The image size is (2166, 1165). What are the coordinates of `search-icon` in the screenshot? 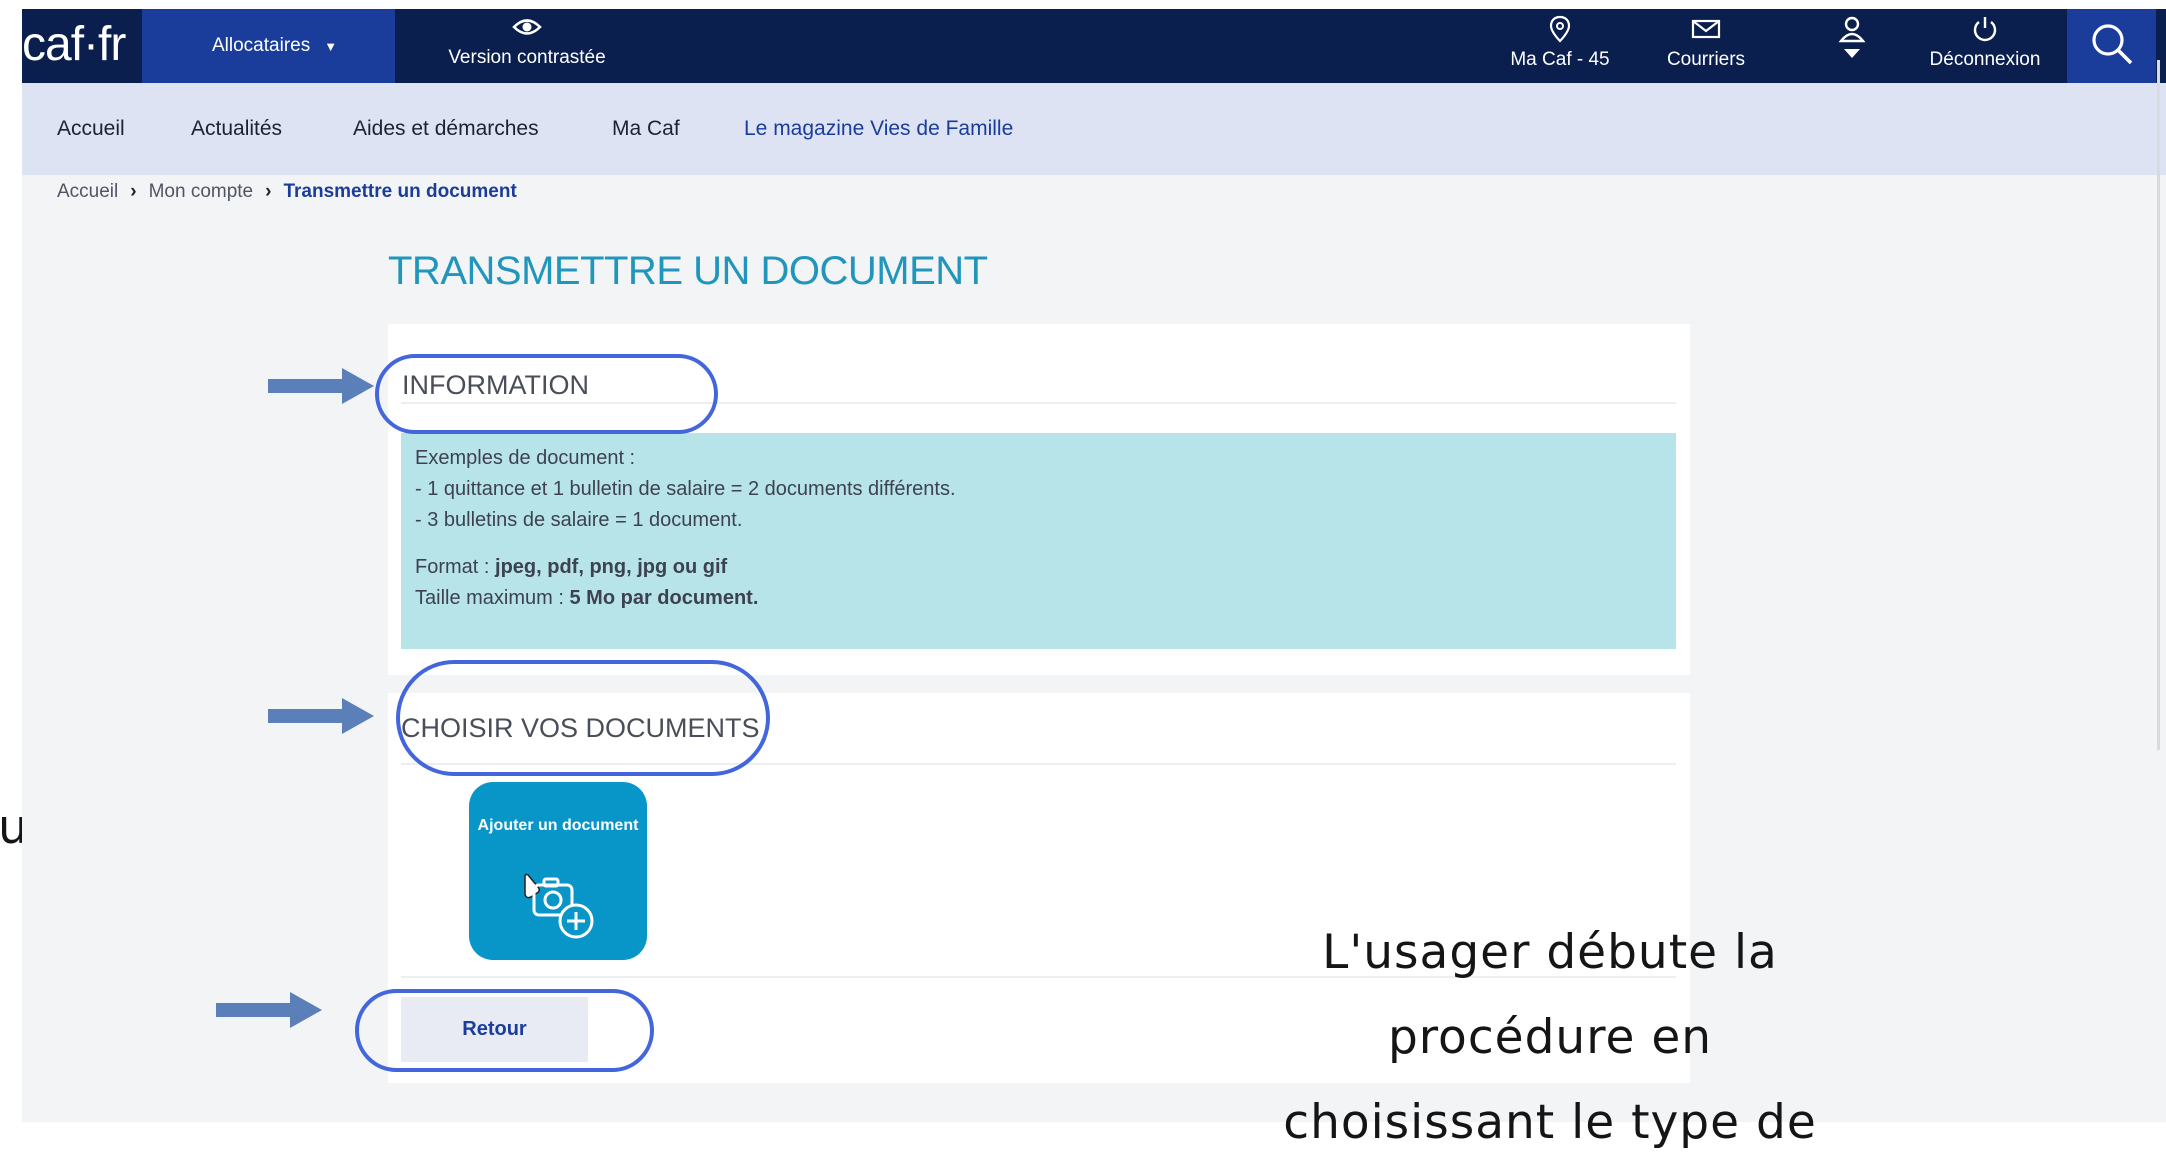 It's located at (2112, 46).